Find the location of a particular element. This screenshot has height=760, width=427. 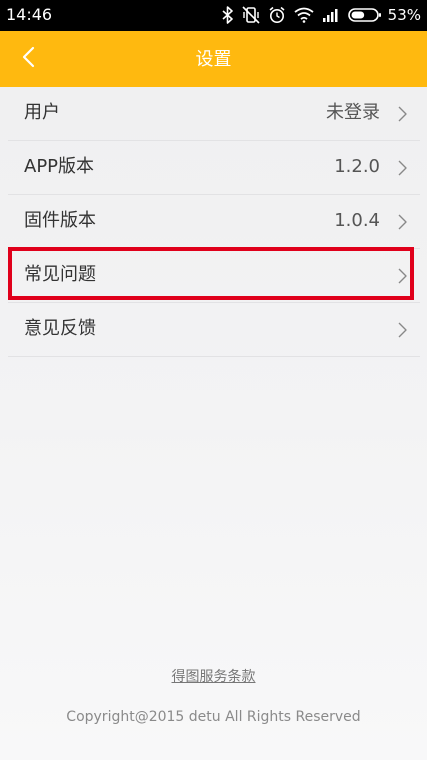

settings-item-value: 1.0.4 is located at coordinates (357, 220).